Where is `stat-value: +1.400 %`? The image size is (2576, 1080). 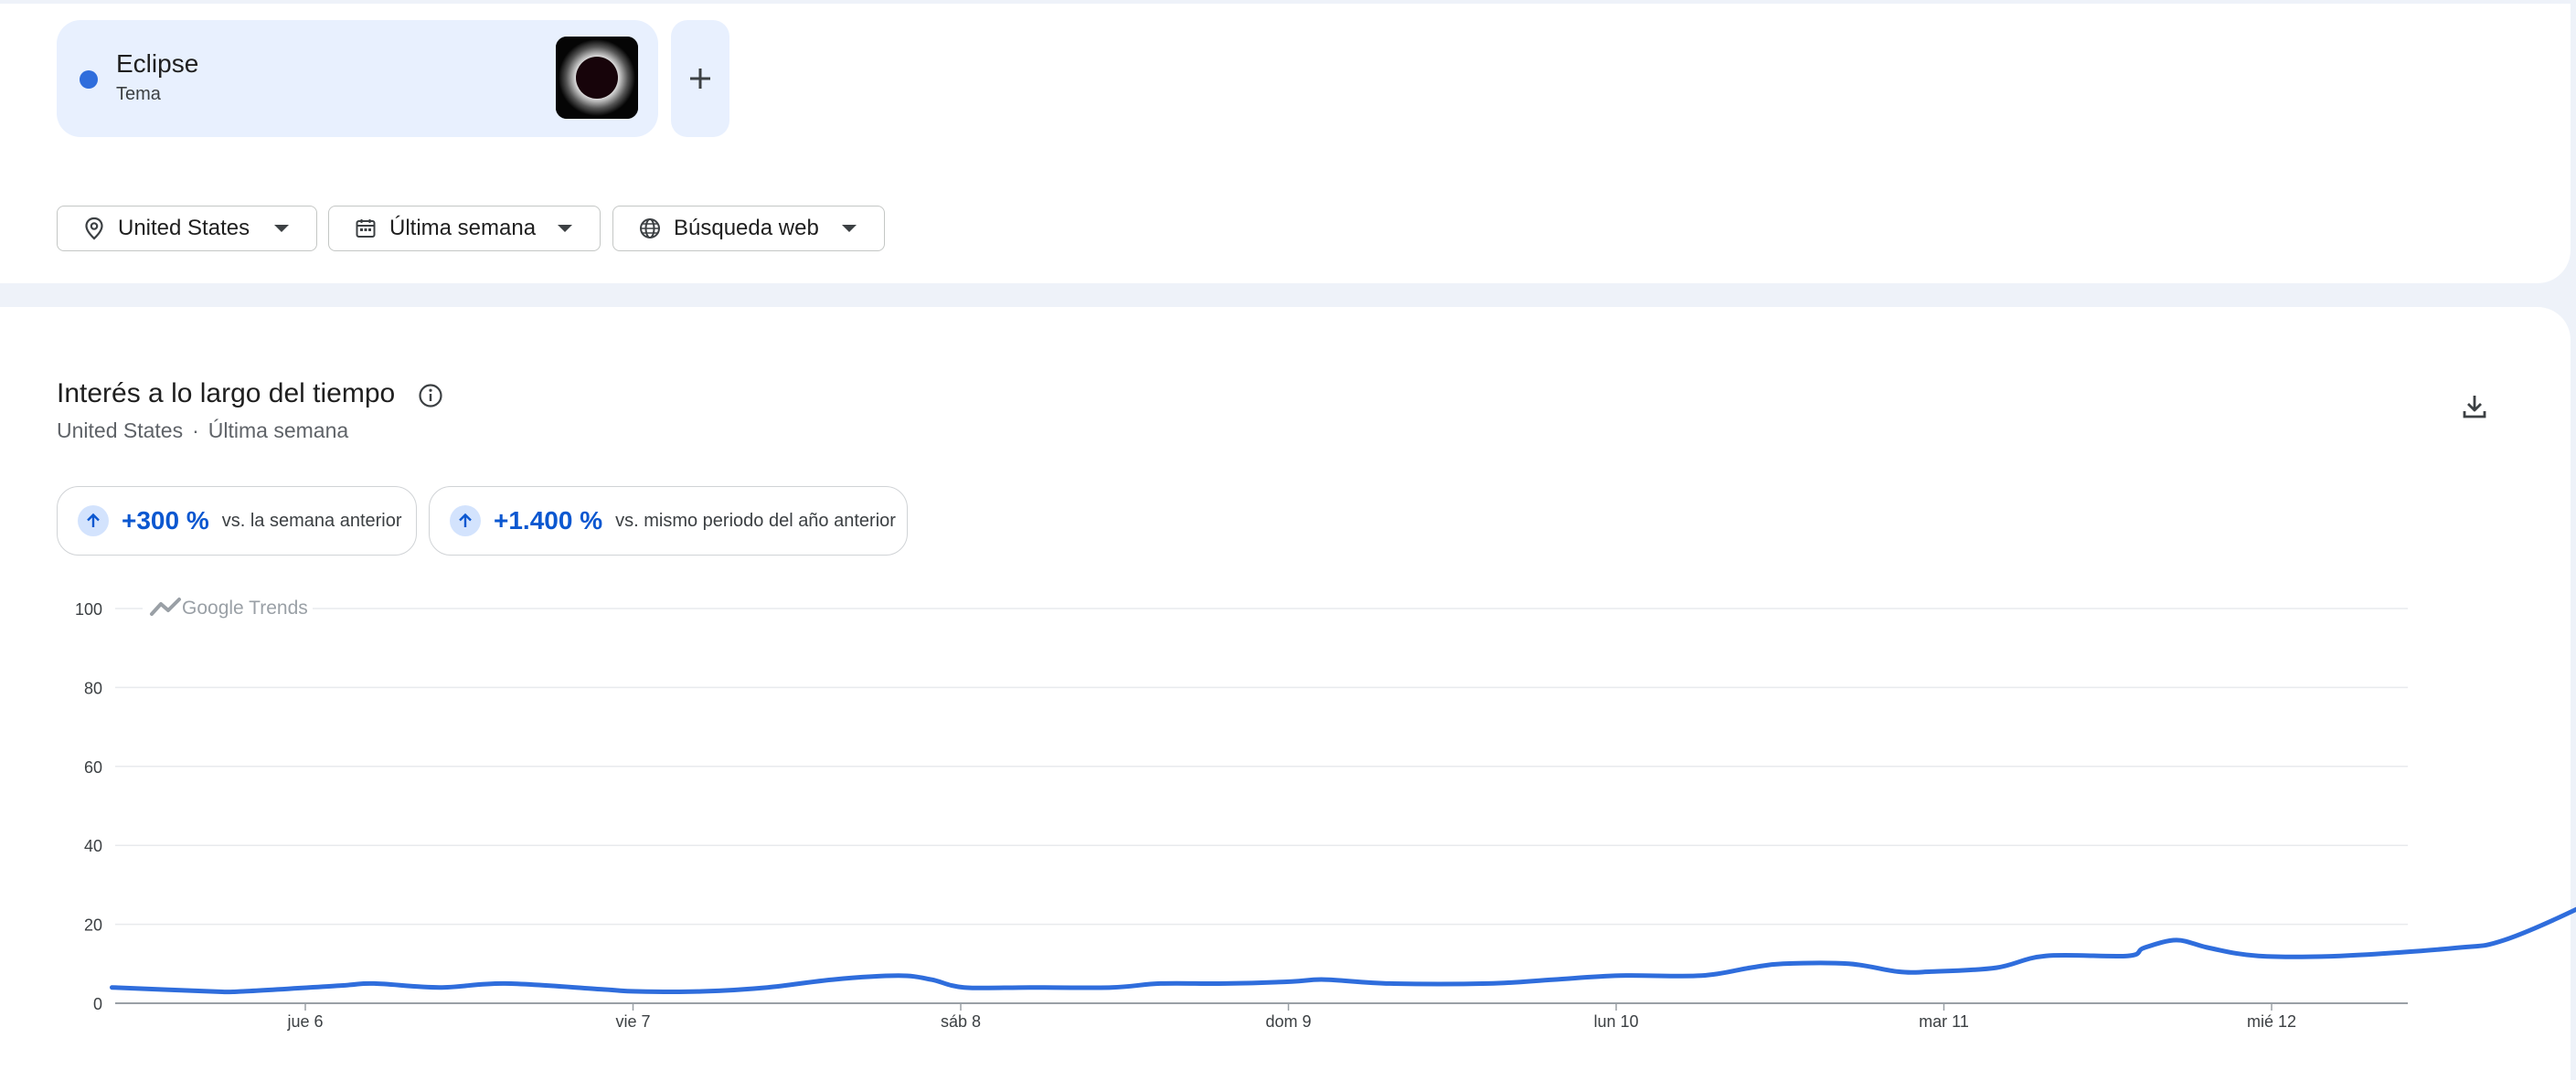 stat-value: +1.400 % is located at coordinates (548, 520).